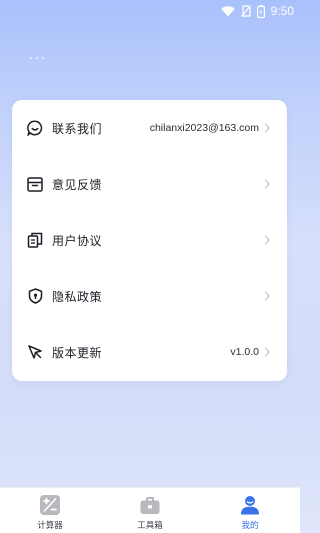 This screenshot has height=533, width=320. Describe the element at coordinates (244, 352) in the screenshot. I see `version-number: v1.0.0` at that location.